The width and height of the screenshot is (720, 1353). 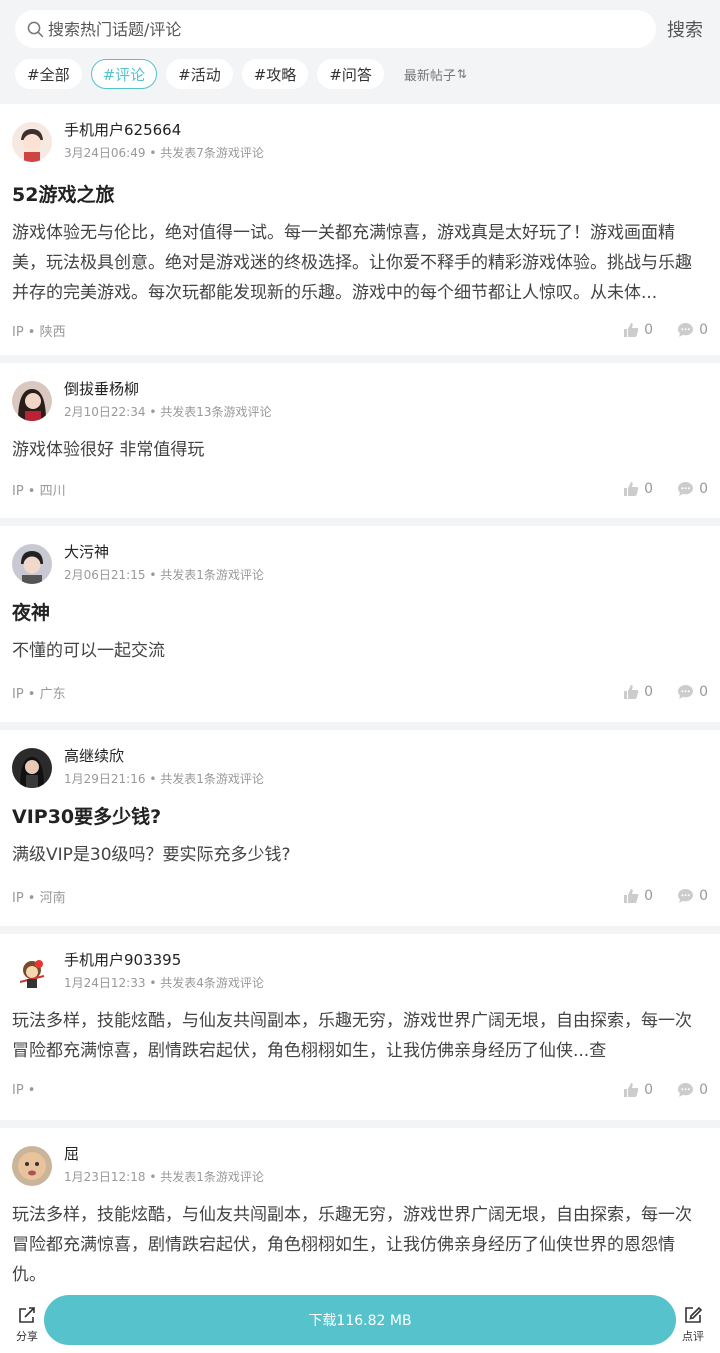 I want to click on review-label: 点评, so click(x=693, y=1336).